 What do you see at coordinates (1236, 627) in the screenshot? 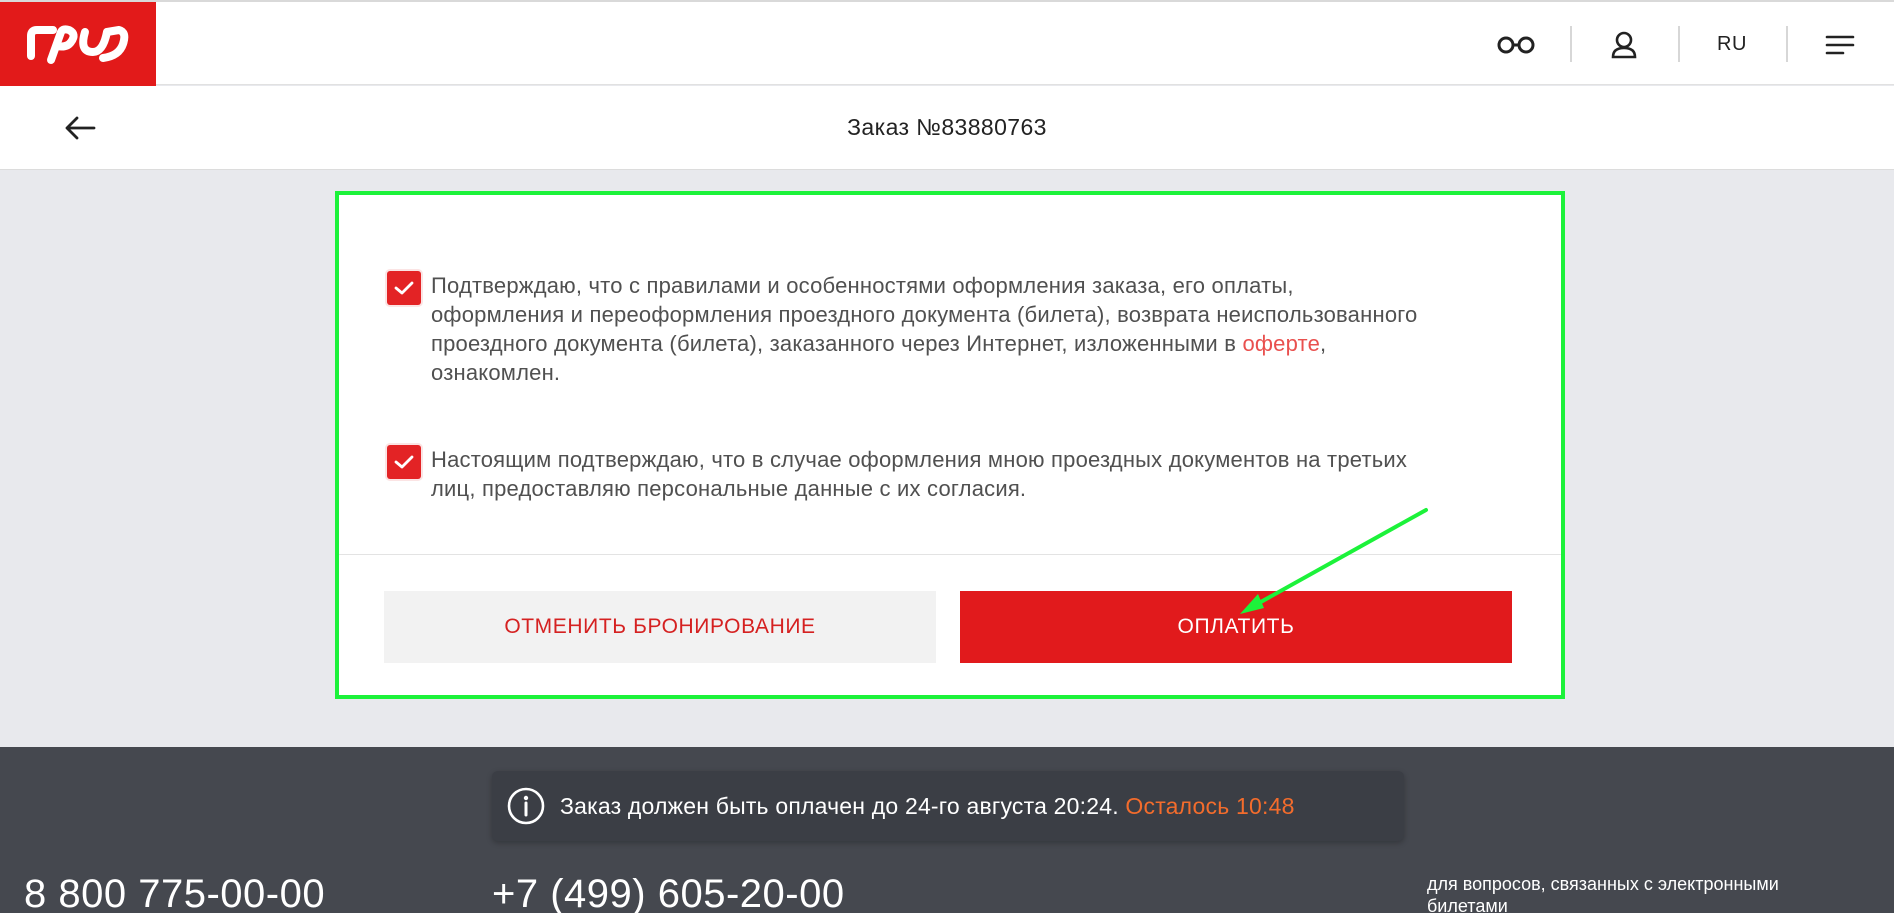
I see `pay-button: ОПЛАТИТЬ` at bounding box center [1236, 627].